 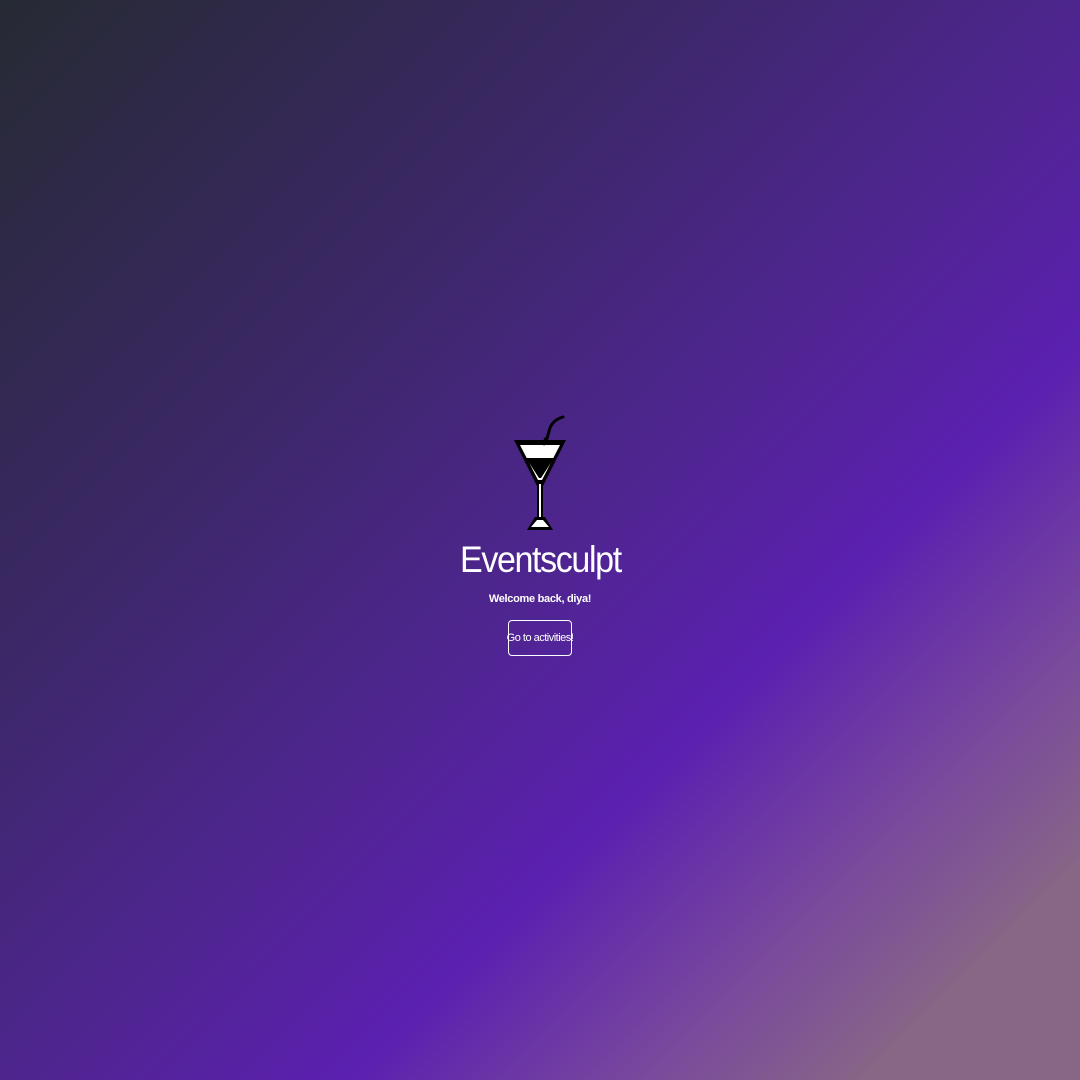 I want to click on welcome-message: Welcome back, diya!, so click(x=540, y=599).